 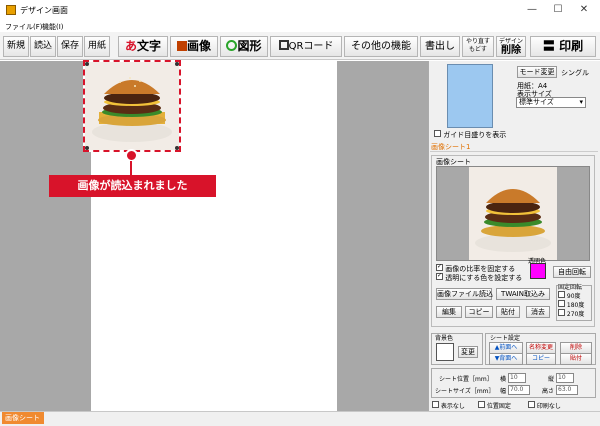 What do you see at coordinates (581, 102) in the screenshot?
I see `chevron-down-icon: ▾` at bounding box center [581, 102].